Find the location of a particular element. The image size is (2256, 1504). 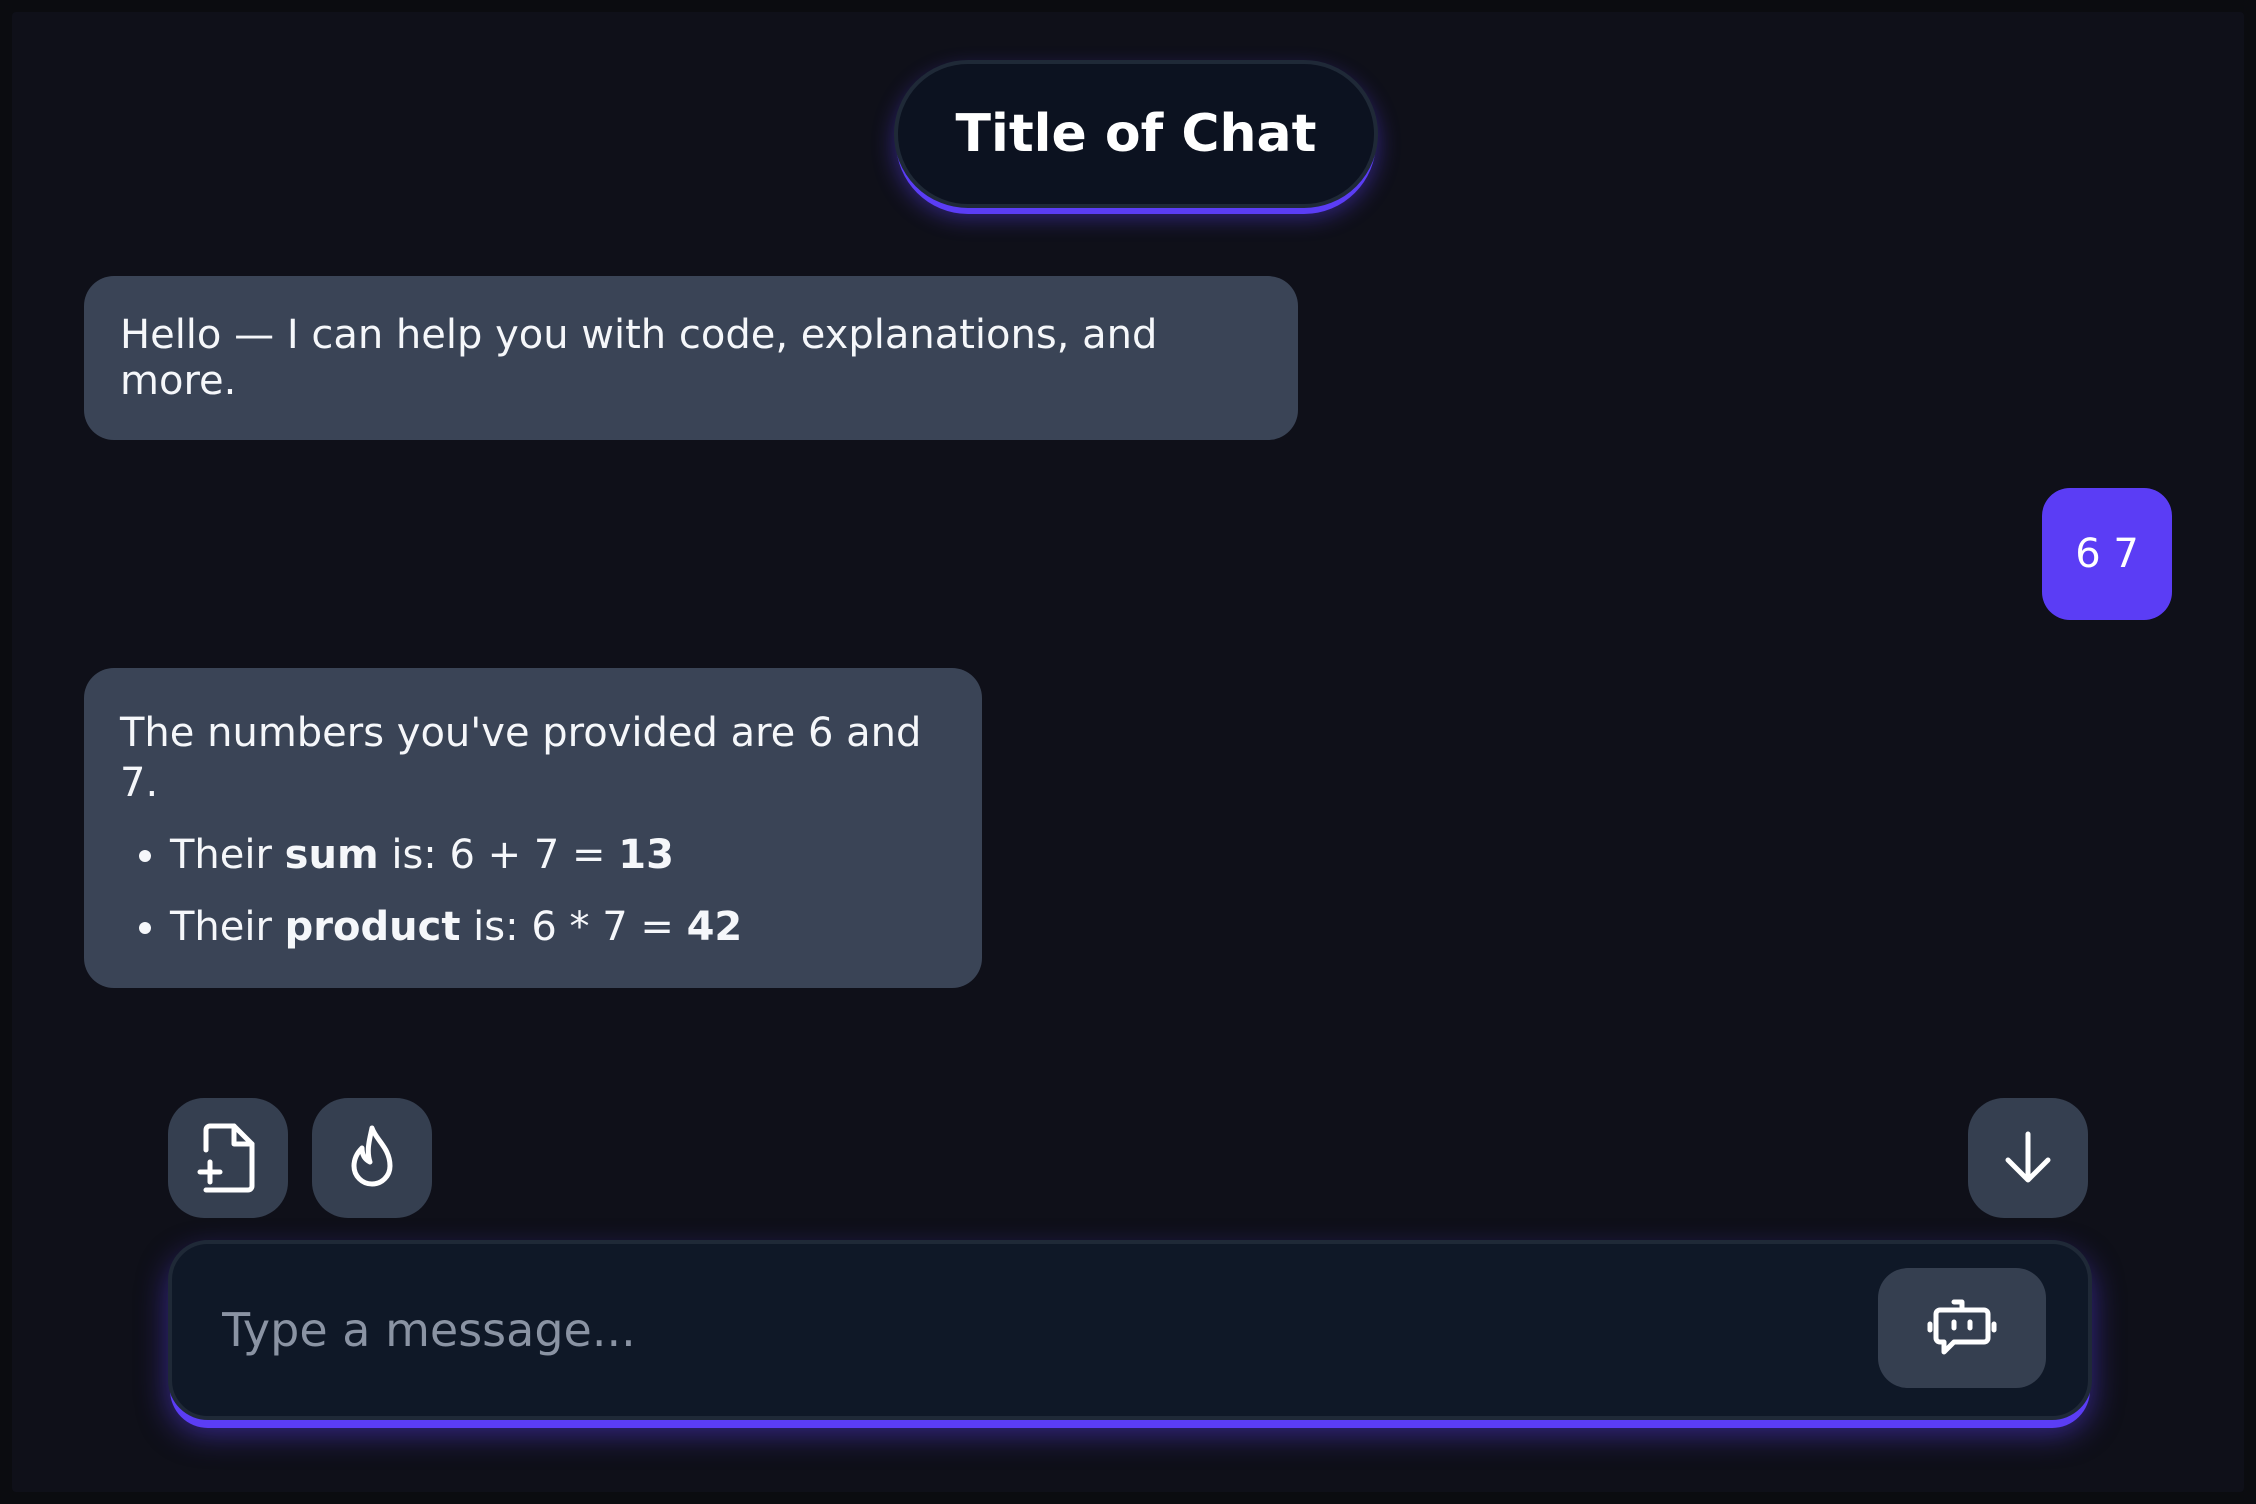

item-expression: is: 6 + 7 = is located at coordinates (498, 855).